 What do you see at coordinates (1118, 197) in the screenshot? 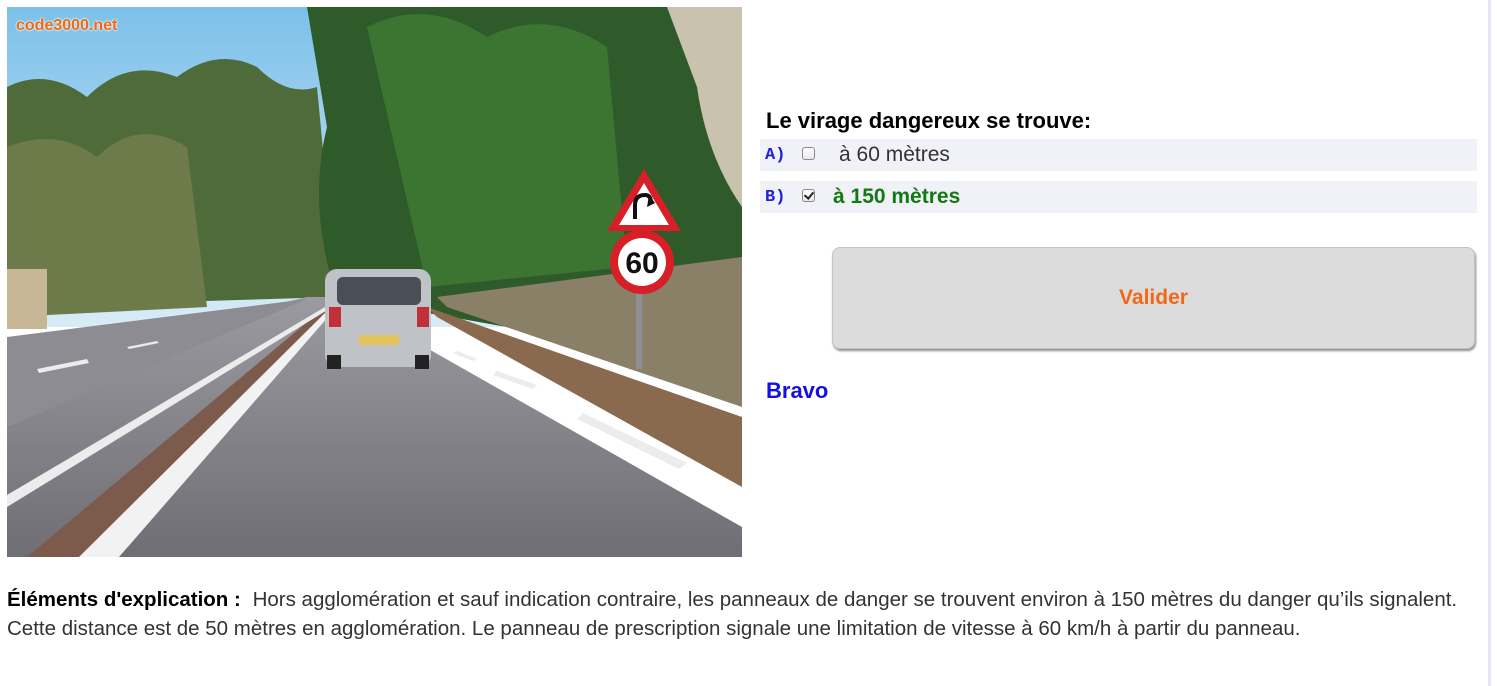
I see `answer-option-b: B) à 150 mètres` at bounding box center [1118, 197].